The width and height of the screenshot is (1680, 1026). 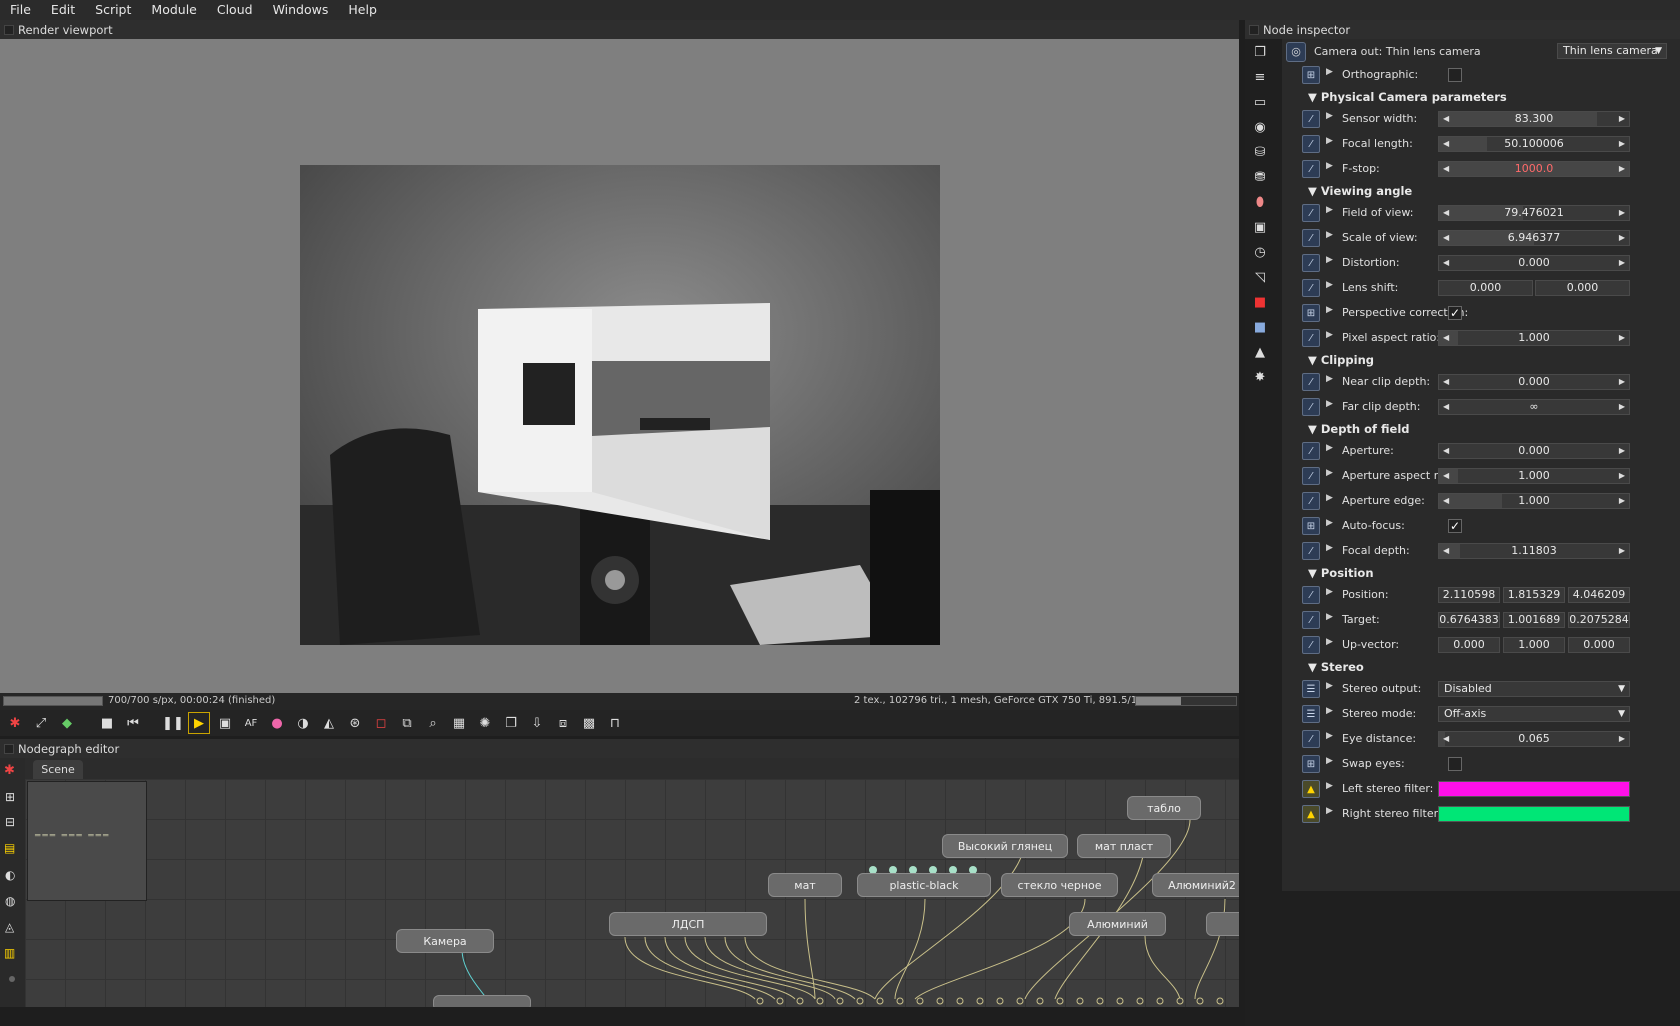 What do you see at coordinates (1534, 451) in the screenshot?
I see `aperture-slider: ◀ 0.000 ▶` at bounding box center [1534, 451].